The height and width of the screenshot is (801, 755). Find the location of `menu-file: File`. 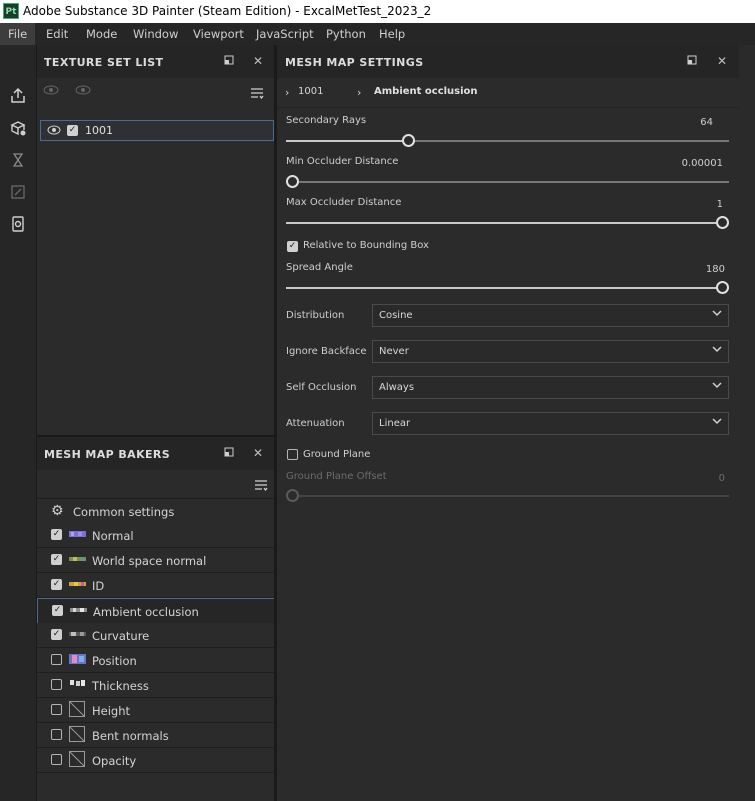

menu-file: File is located at coordinates (18, 34).